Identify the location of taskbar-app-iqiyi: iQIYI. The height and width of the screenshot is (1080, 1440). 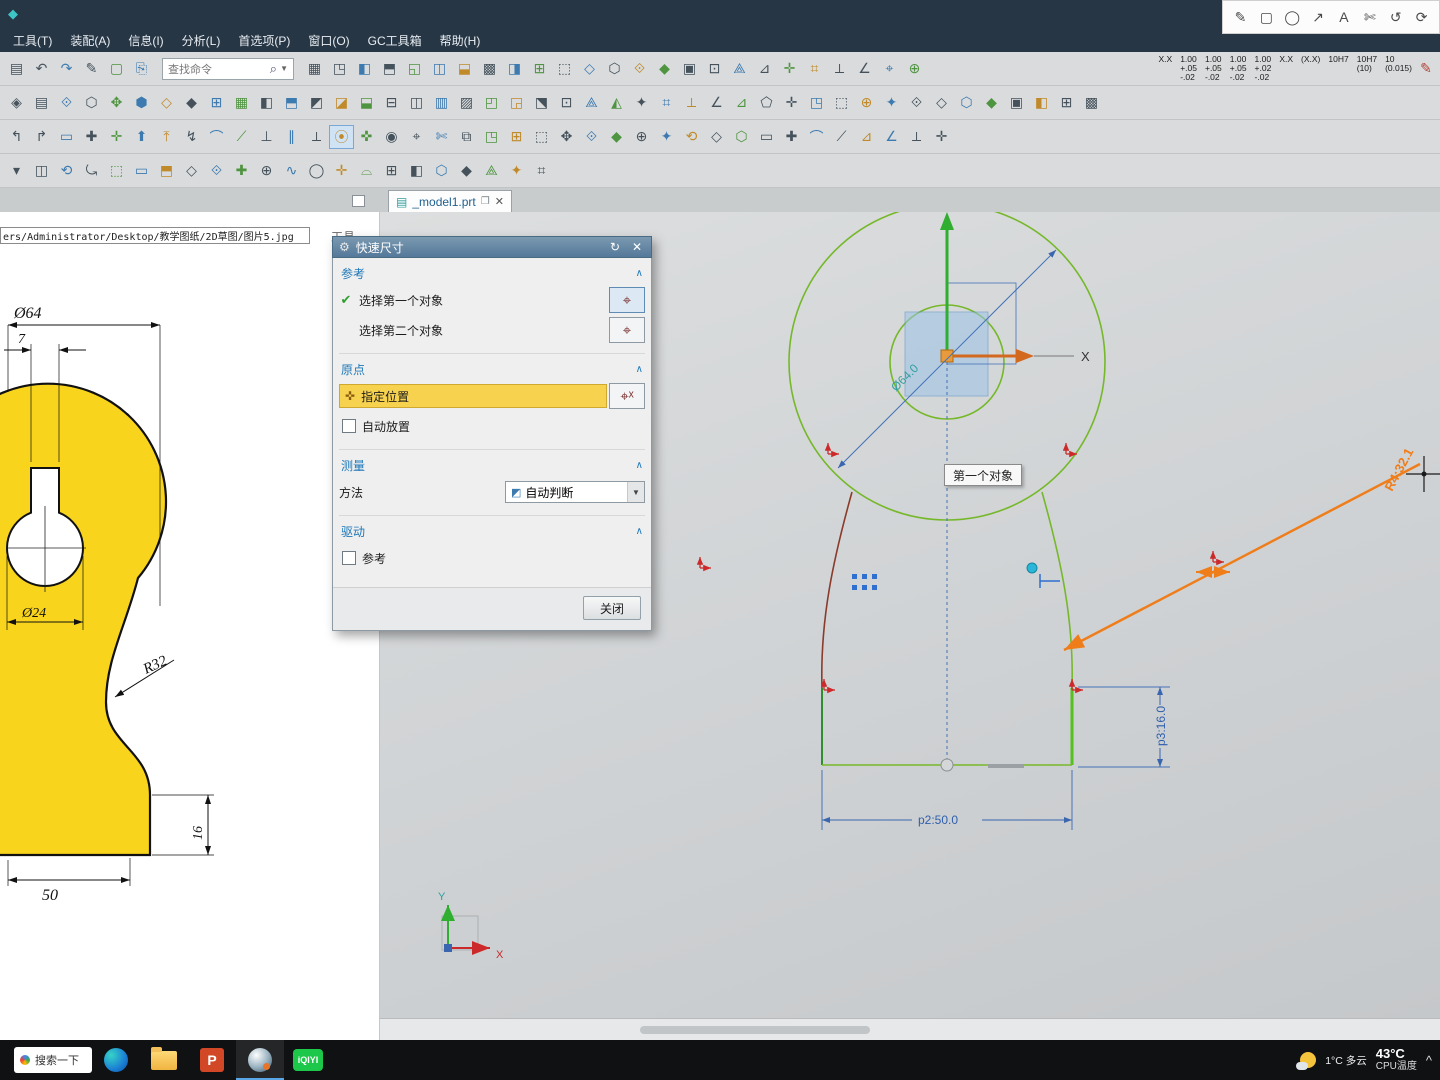
(308, 1060).